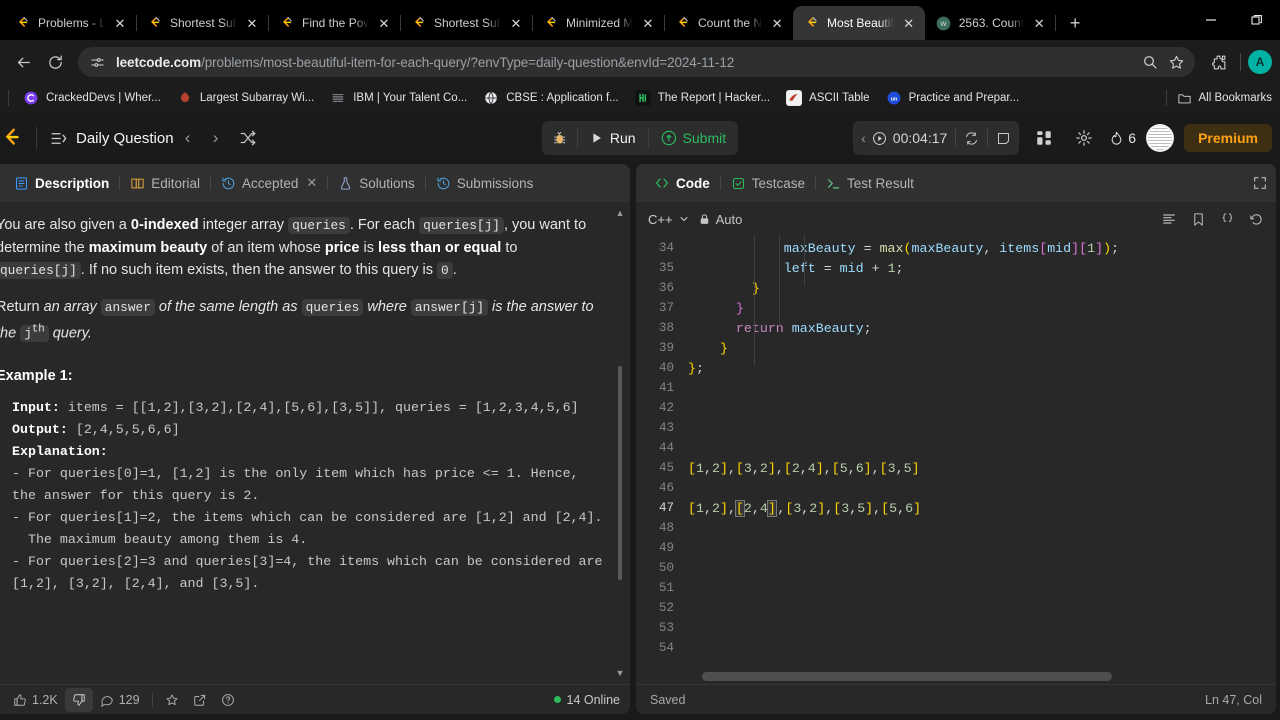  Describe the element at coordinates (269, 183) in the screenshot. I see `tab-accepted: Accepted ✕` at that location.